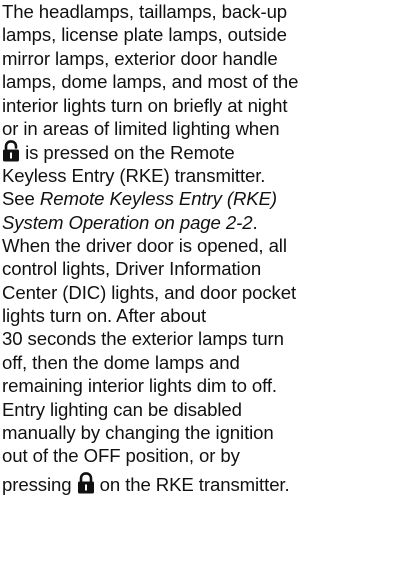 This screenshot has width=411, height=566. I want to click on text-line-with-lock-icon: pressing on the RKE transmitter., so click(206, 483).